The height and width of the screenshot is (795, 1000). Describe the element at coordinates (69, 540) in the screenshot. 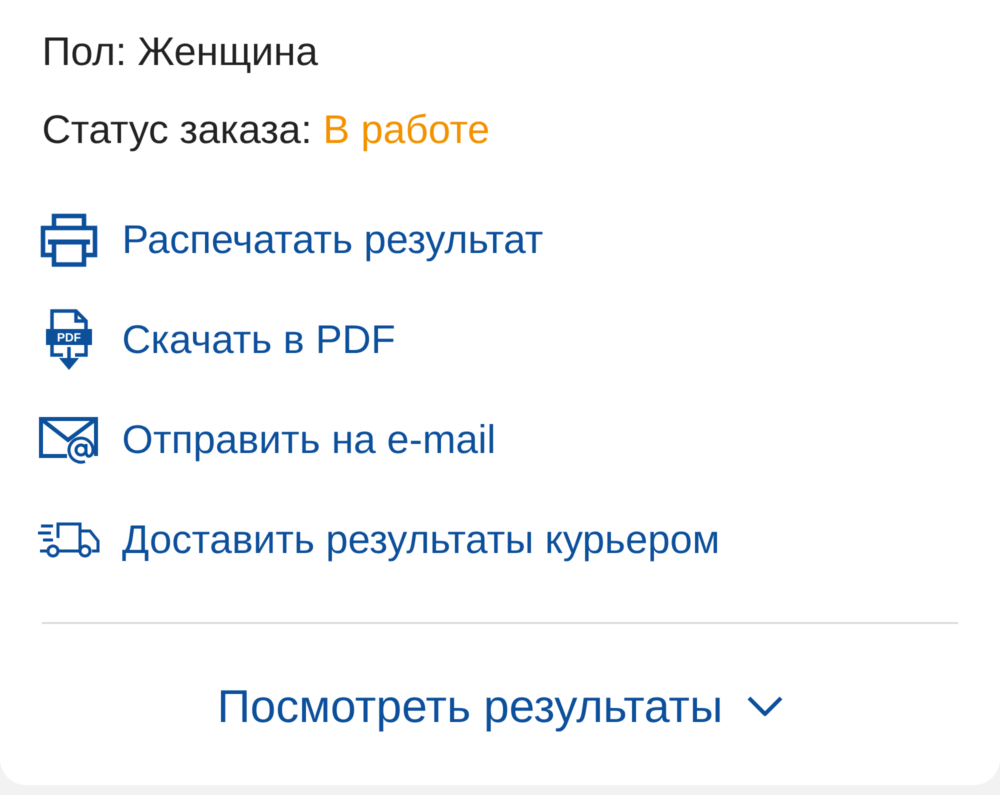

I see `delivery-truck-icon` at that location.